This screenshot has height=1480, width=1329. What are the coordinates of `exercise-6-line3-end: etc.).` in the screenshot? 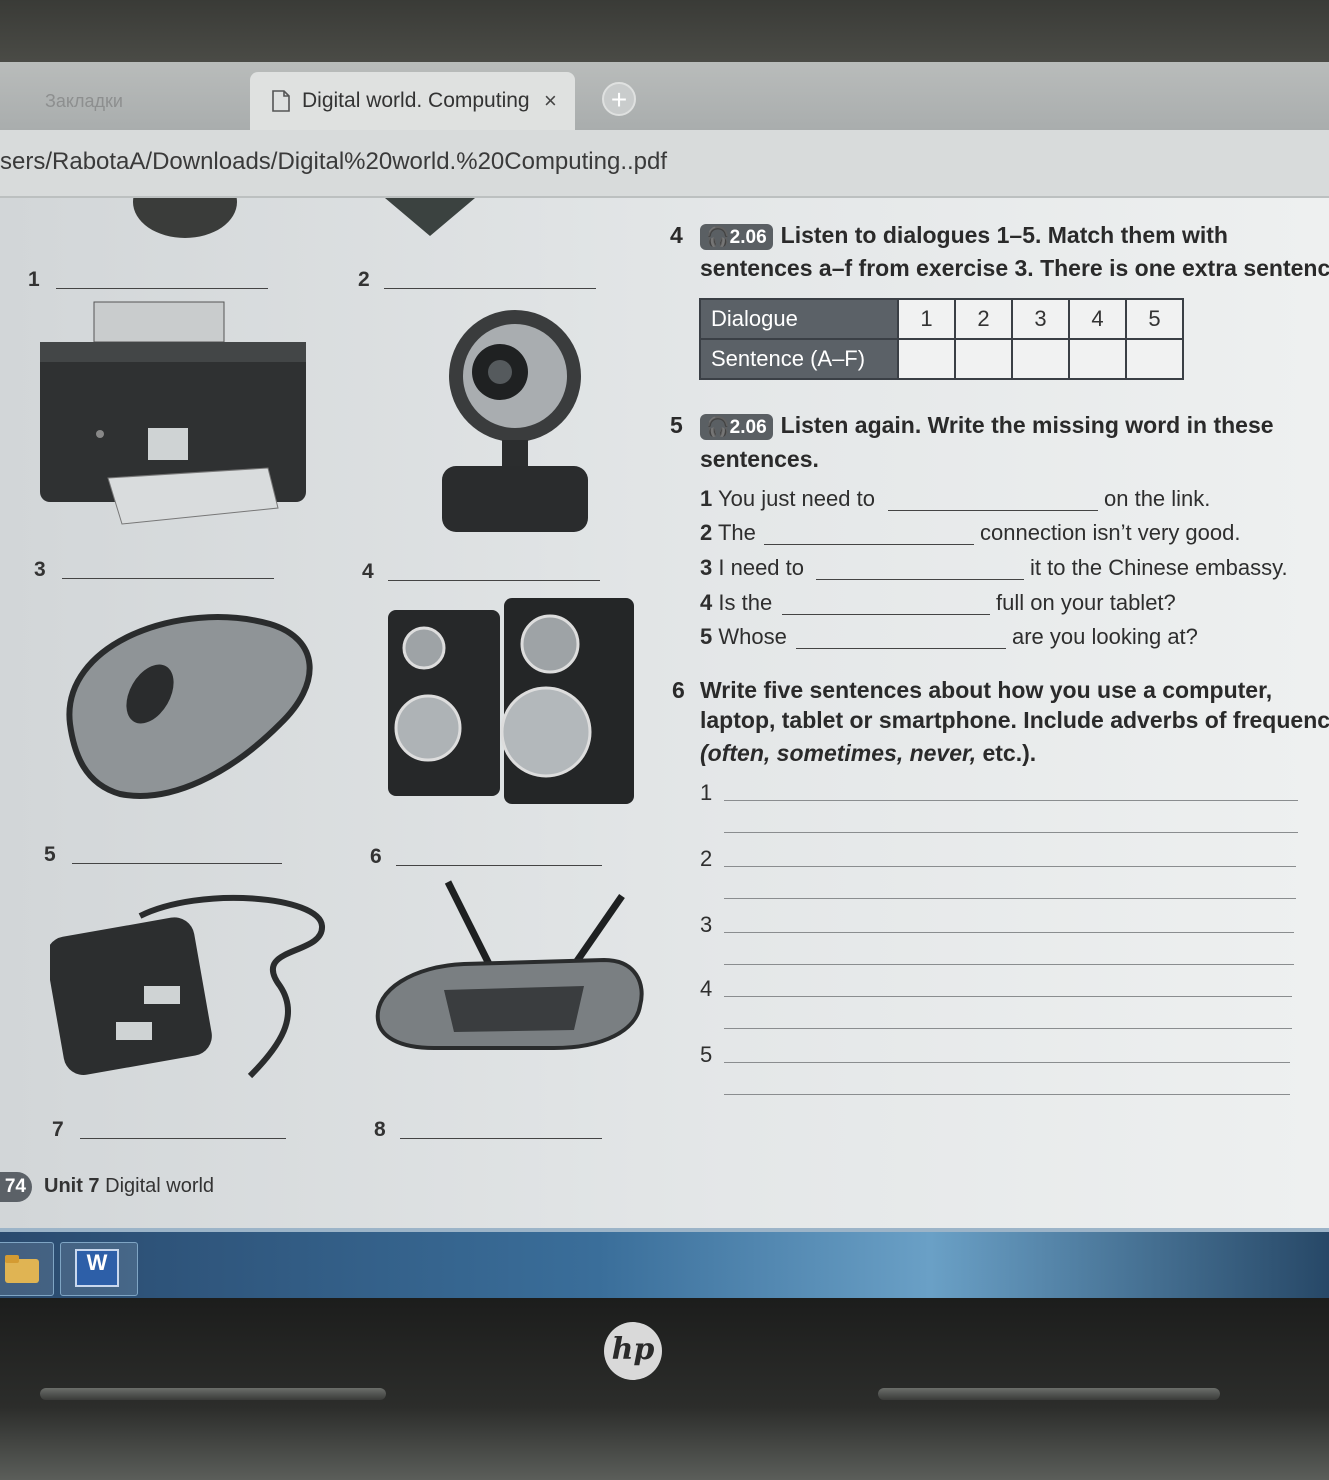 It's located at (1006, 753).